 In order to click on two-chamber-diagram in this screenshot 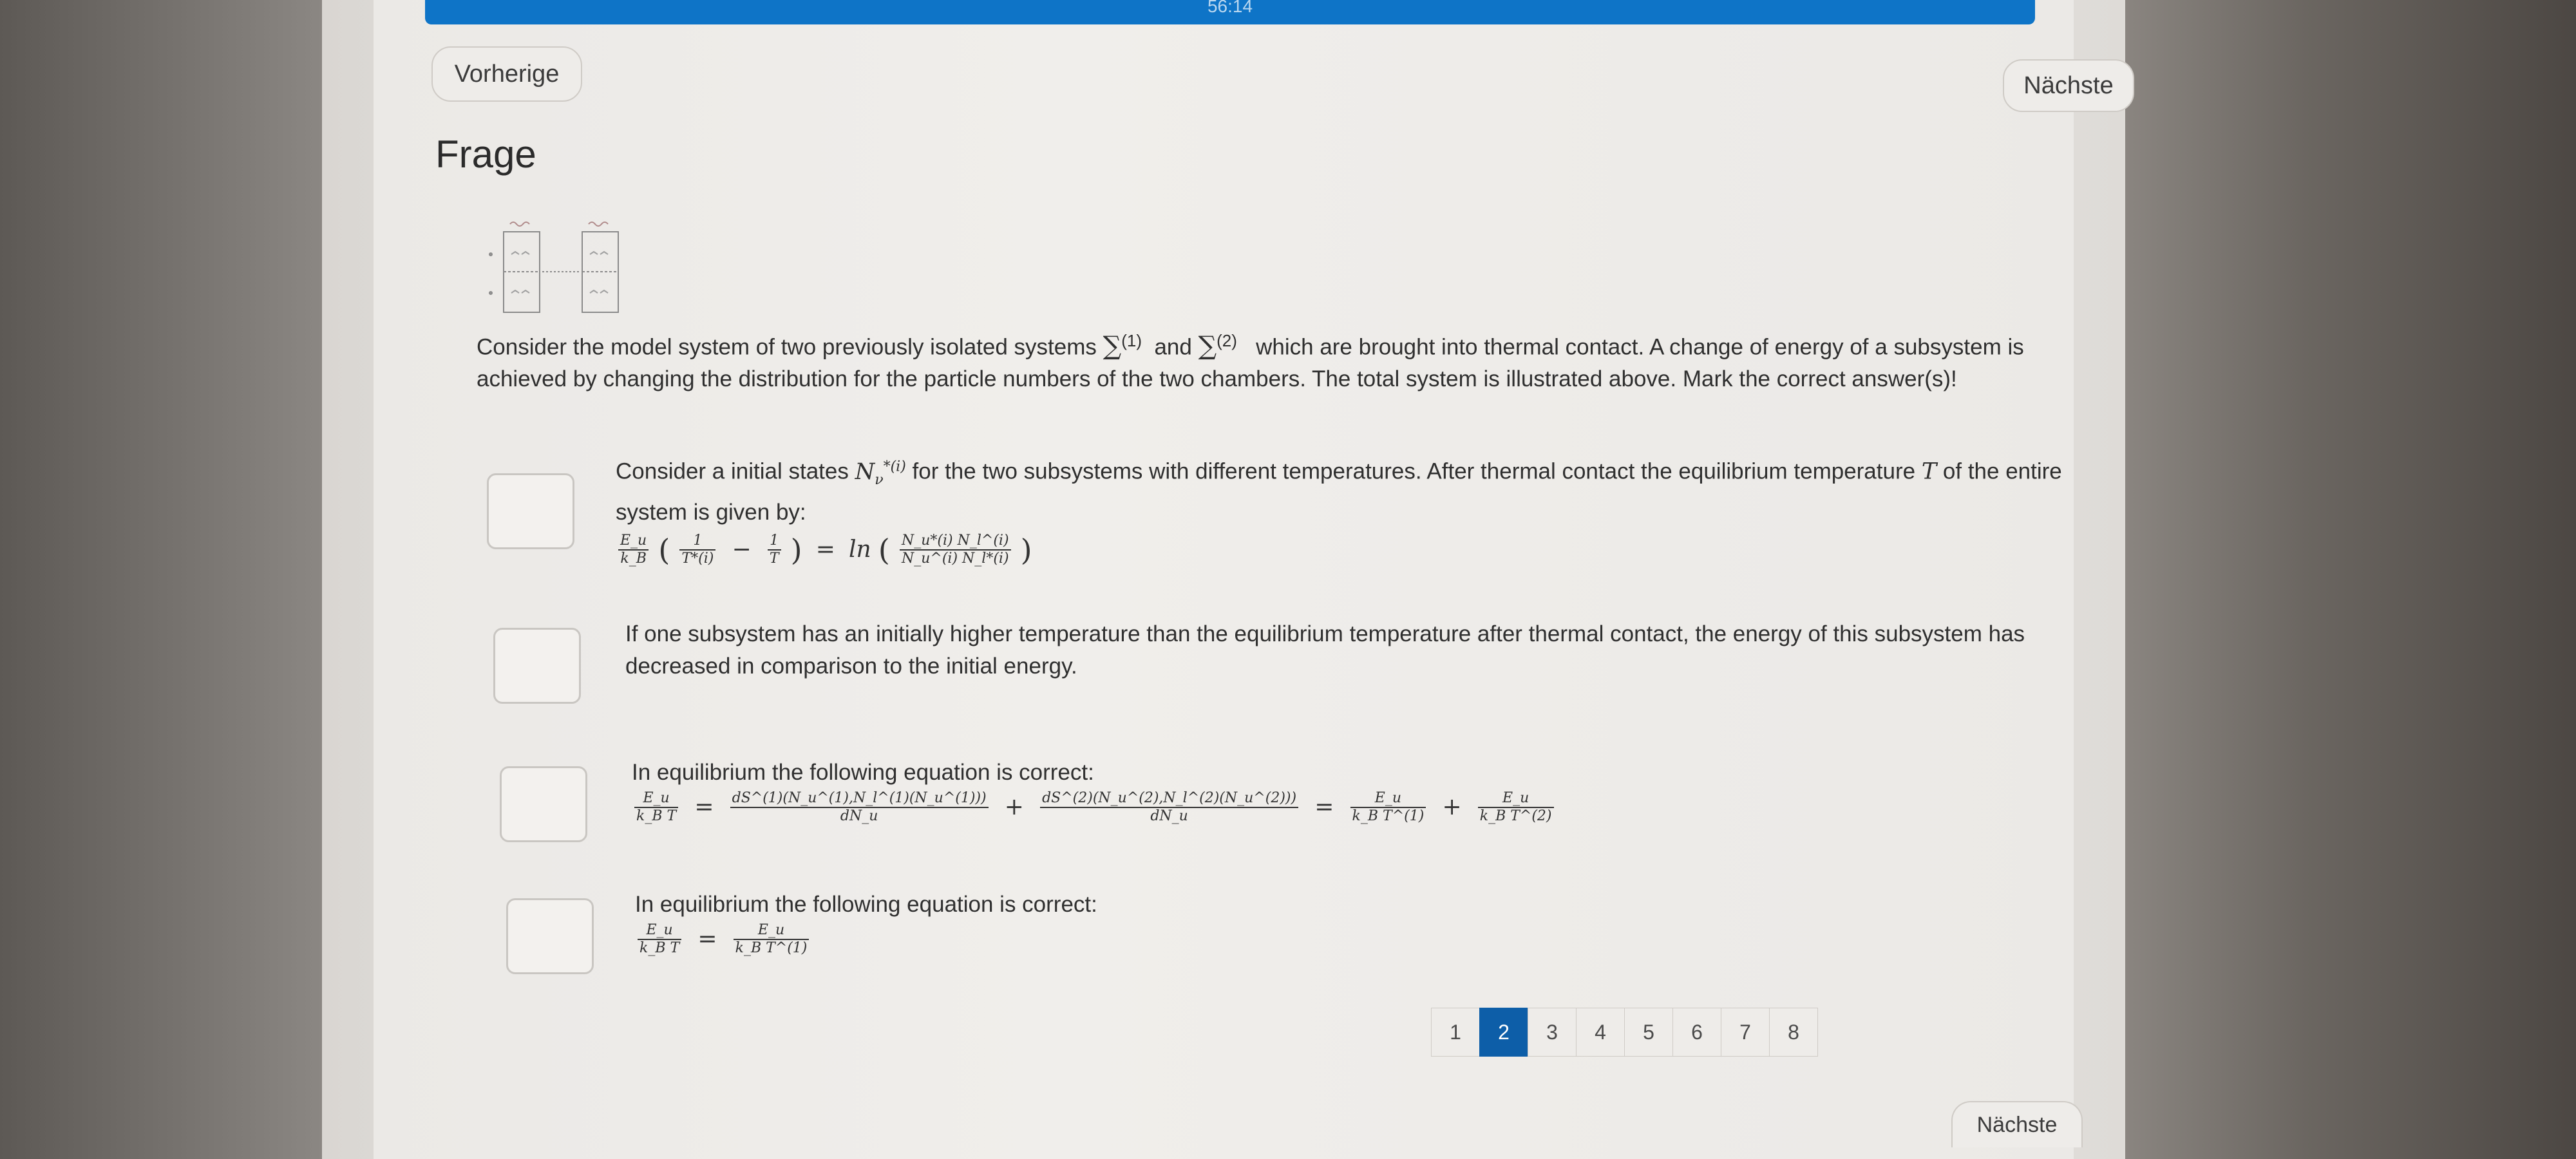, I will do `click(554, 267)`.